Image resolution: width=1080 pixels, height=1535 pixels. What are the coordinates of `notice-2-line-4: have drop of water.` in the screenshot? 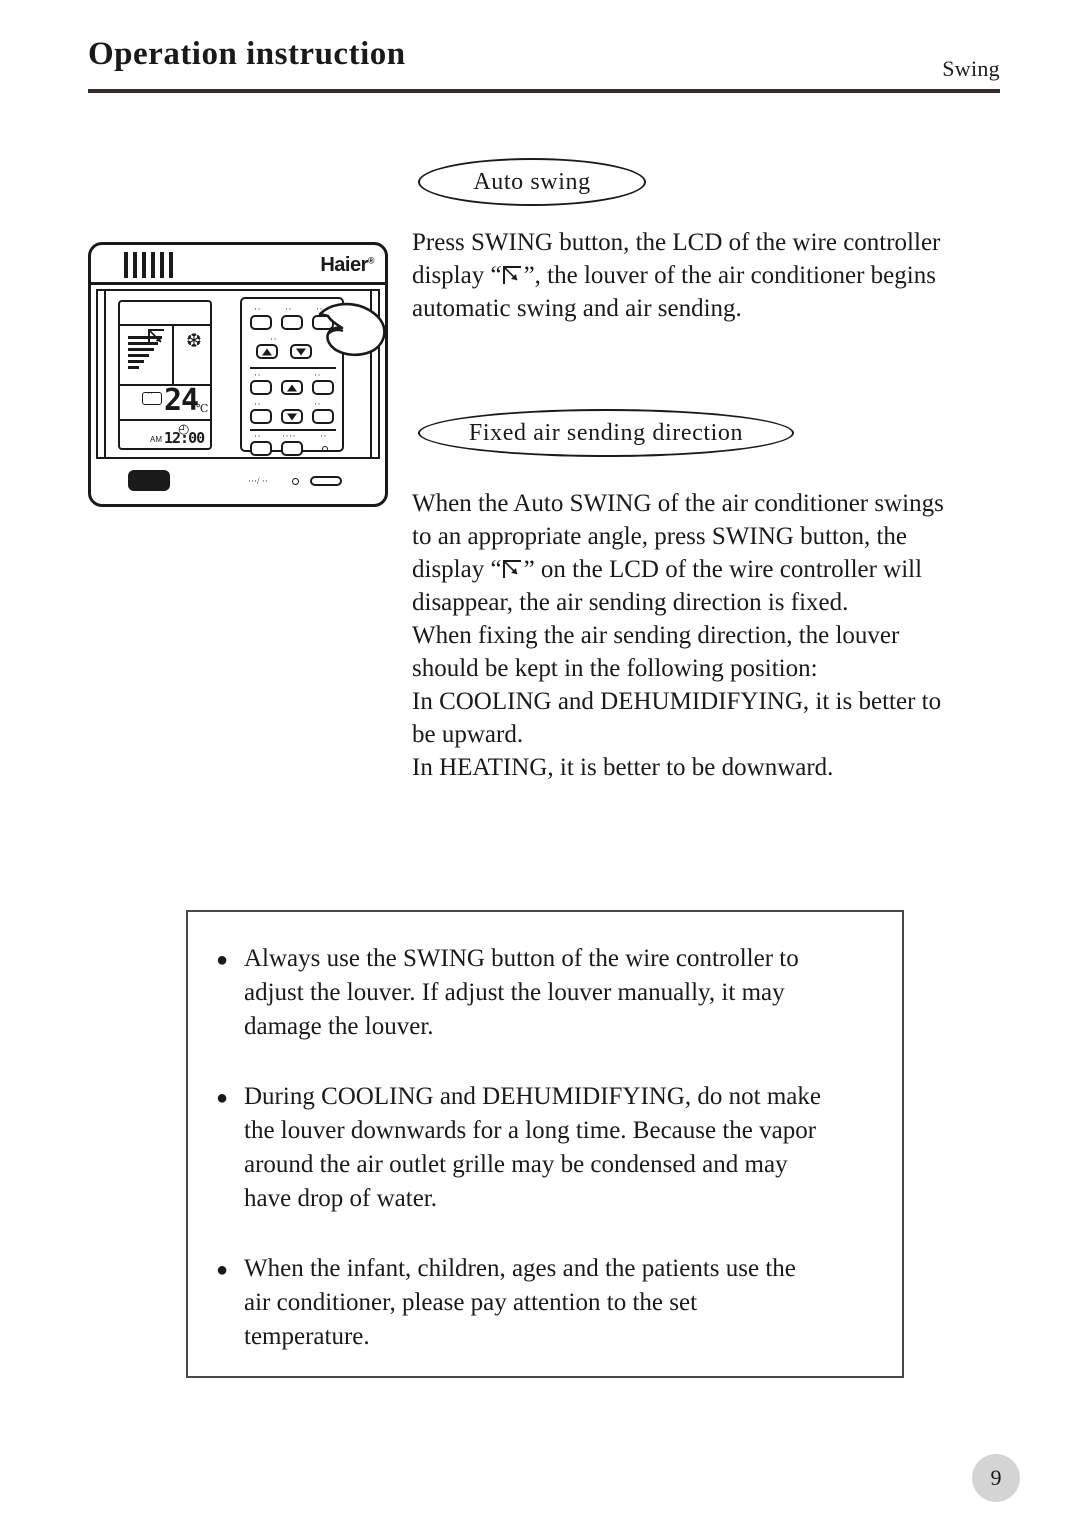 It's located at (340, 1198).